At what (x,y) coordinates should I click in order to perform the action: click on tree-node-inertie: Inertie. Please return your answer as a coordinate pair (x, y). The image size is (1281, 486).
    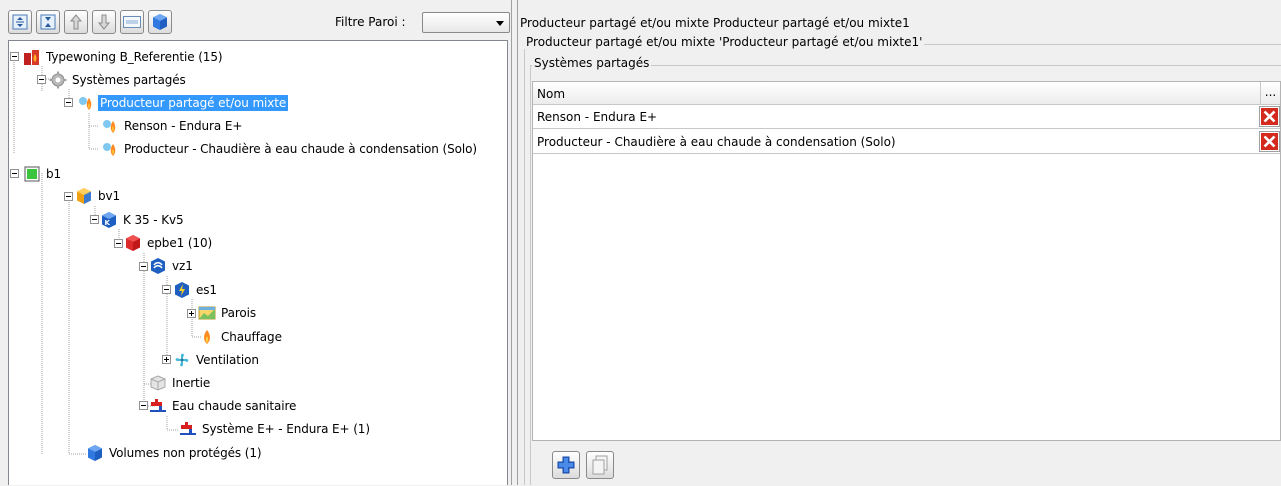
    Looking at the image, I should click on (180, 383).